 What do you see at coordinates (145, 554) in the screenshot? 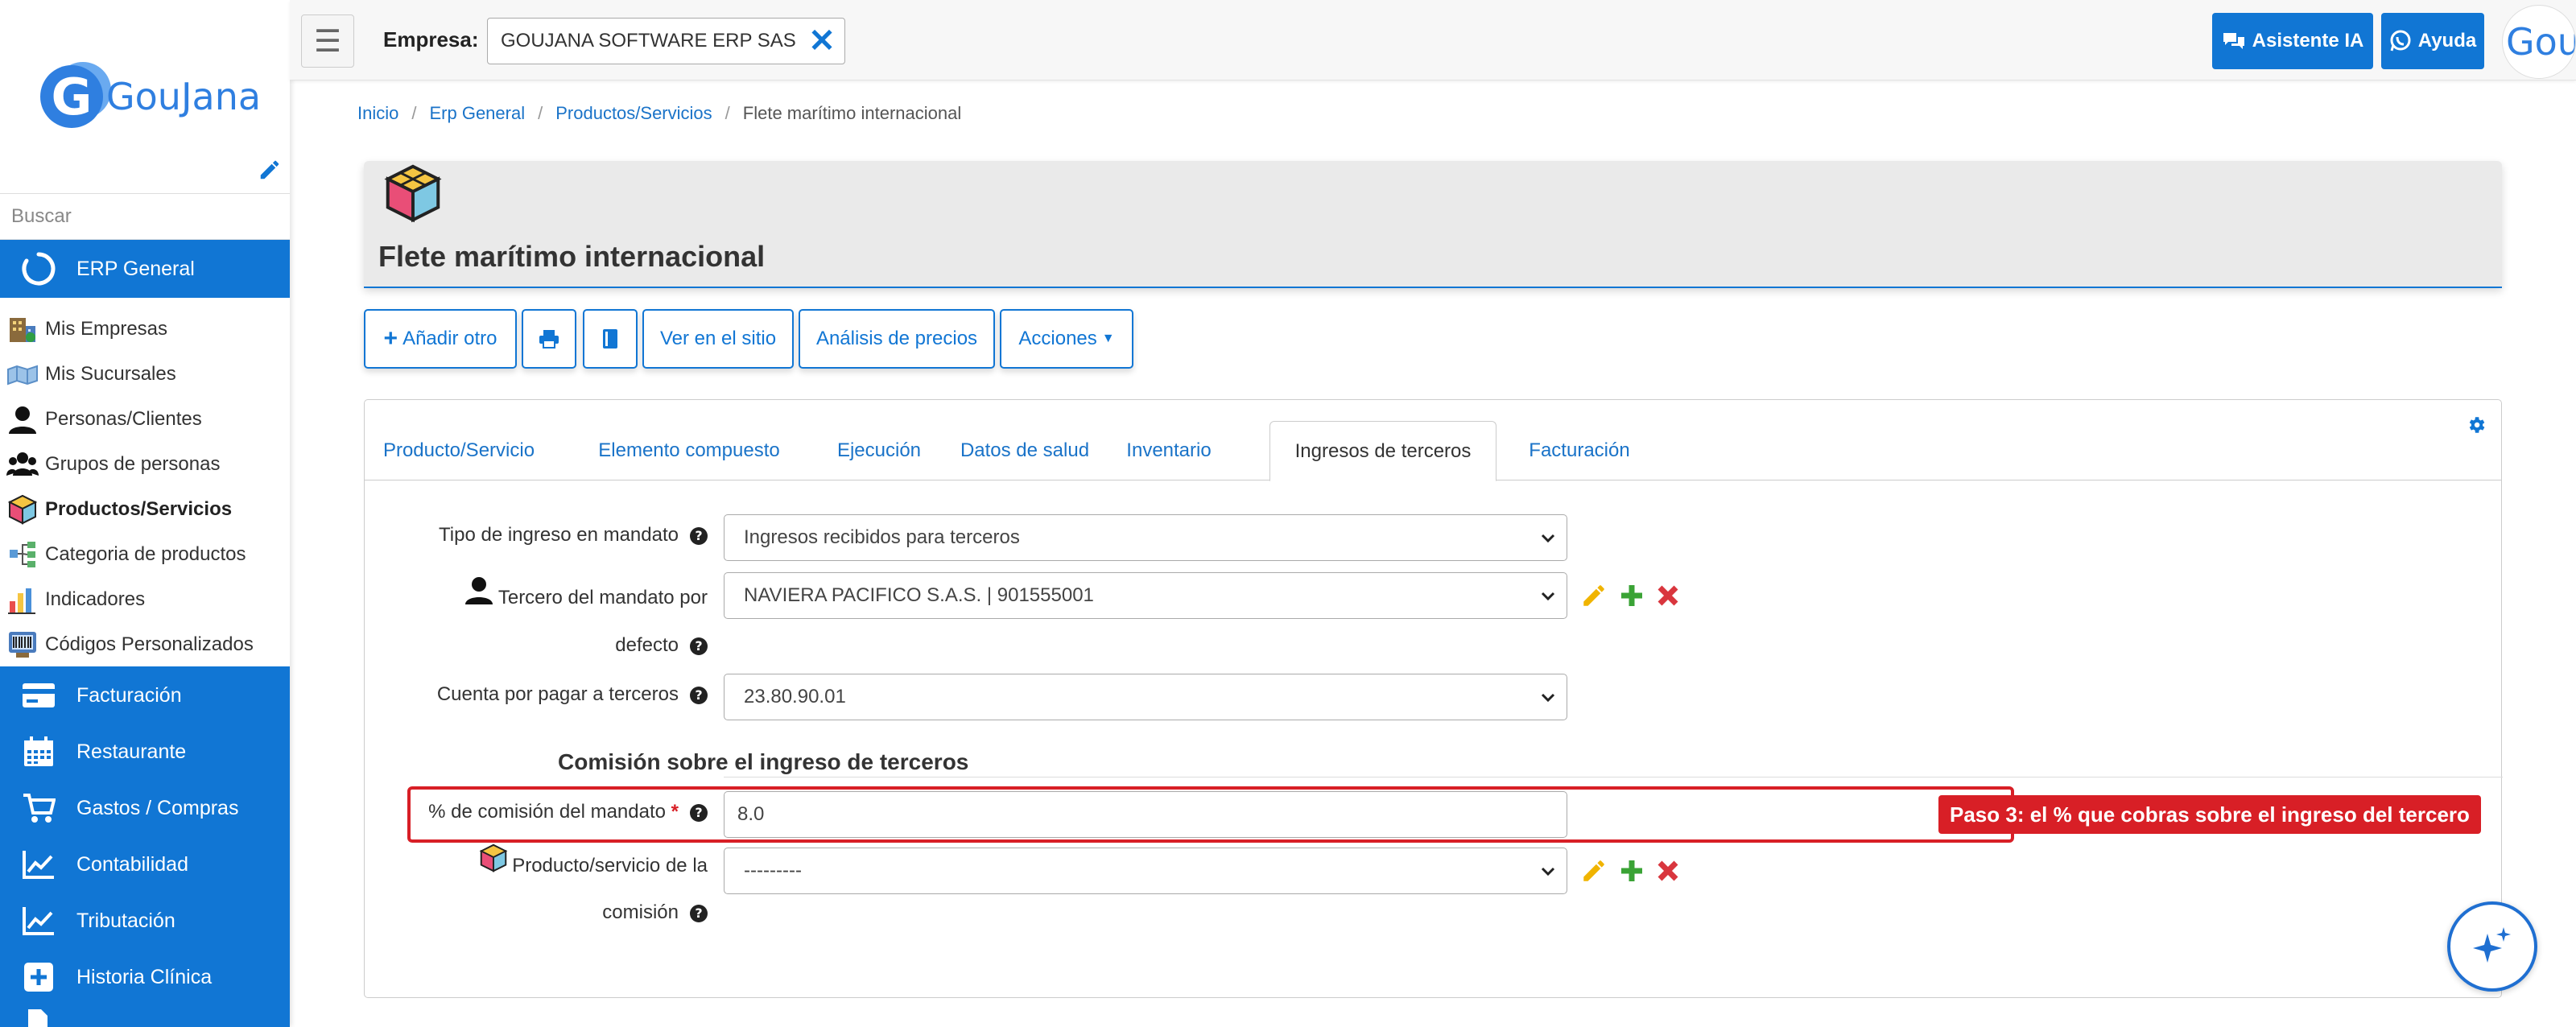
I see `sidebar-item-categoria-productos: Categoria de productos` at bounding box center [145, 554].